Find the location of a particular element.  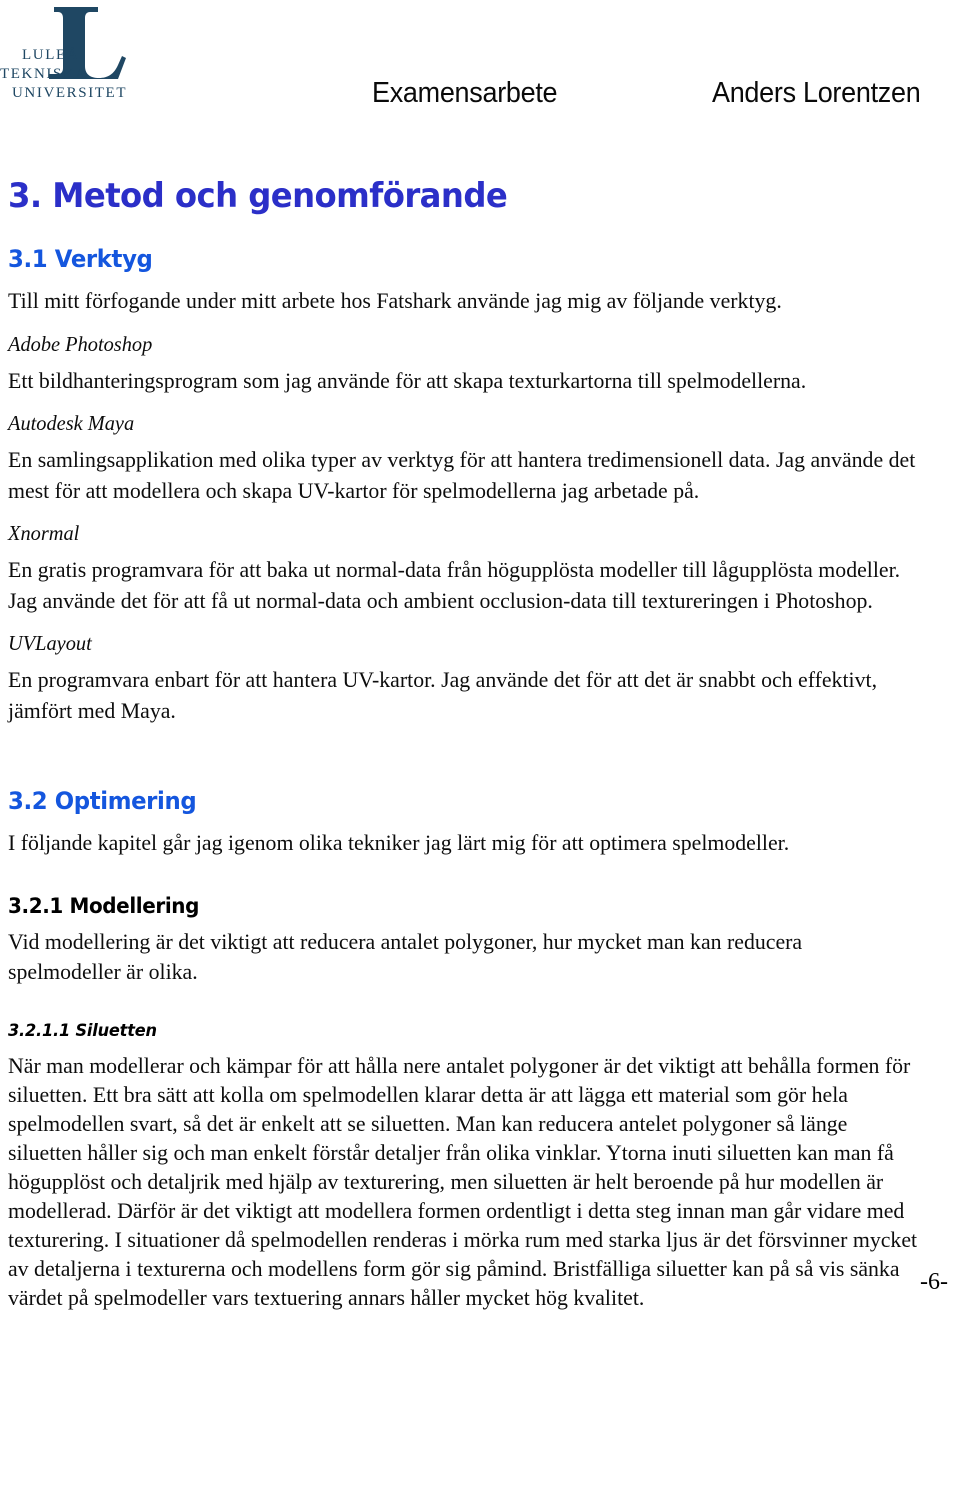

header-document-title: Examensarbete is located at coordinates (465, 93).